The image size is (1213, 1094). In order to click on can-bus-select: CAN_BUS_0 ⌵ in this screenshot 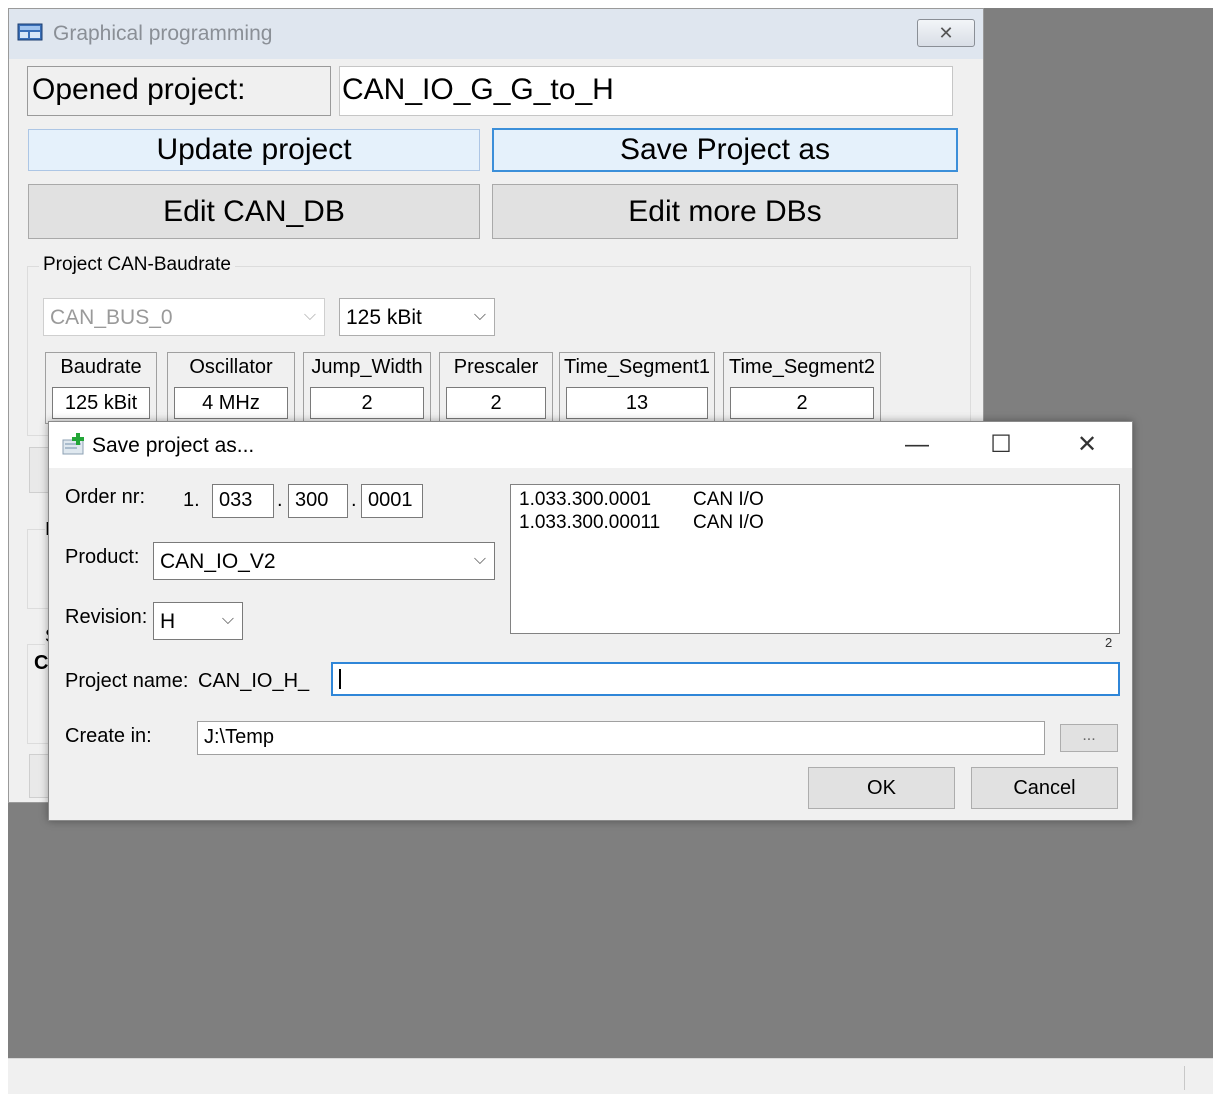, I will do `click(184, 317)`.